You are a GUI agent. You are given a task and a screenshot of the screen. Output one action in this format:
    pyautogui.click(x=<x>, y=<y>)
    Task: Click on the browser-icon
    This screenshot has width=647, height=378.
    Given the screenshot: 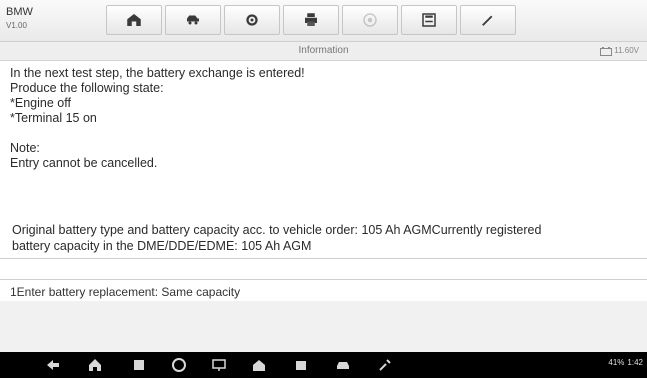 What is the action you would take?
    pyautogui.click(x=179, y=365)
    